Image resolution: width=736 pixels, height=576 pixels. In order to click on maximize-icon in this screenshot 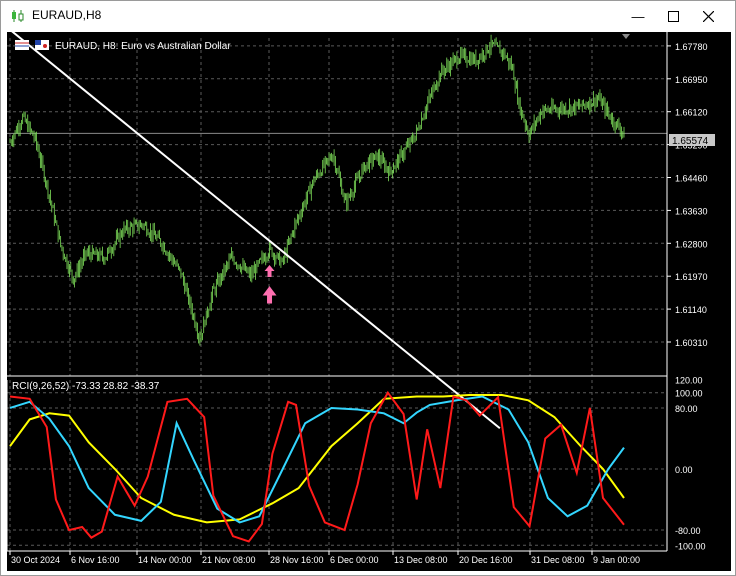, I will do `click(673, 16)`.